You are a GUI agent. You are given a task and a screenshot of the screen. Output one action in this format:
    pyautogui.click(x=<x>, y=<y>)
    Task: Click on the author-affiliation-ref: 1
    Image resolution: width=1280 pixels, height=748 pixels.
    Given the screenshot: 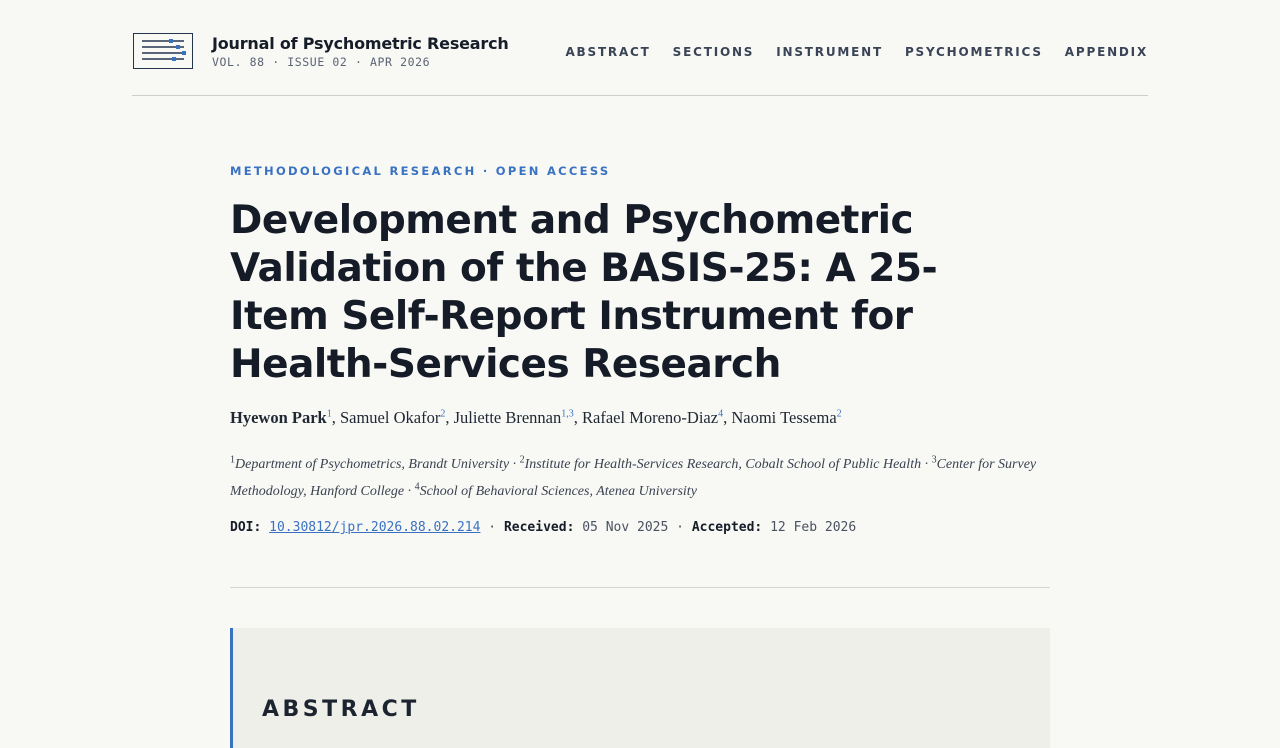 What is the action you would take?
    pyautogui.click(x=329, y=414)
    